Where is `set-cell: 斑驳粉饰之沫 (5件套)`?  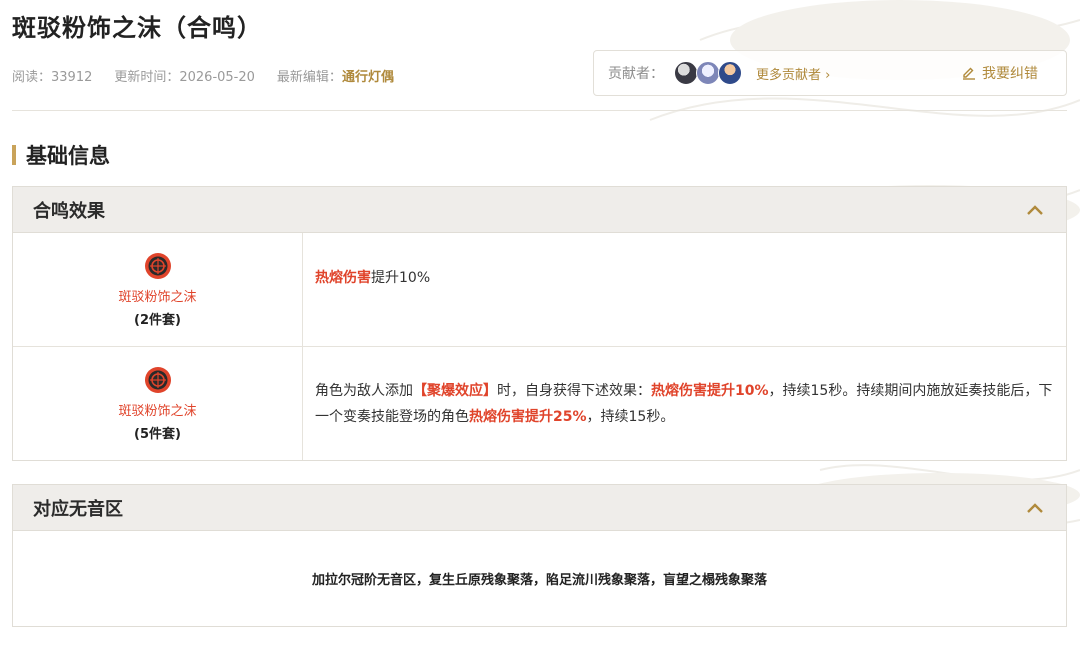
set-cell: 斑驳粉饰之沫 (5件套) is located at coordinates (158, 403).